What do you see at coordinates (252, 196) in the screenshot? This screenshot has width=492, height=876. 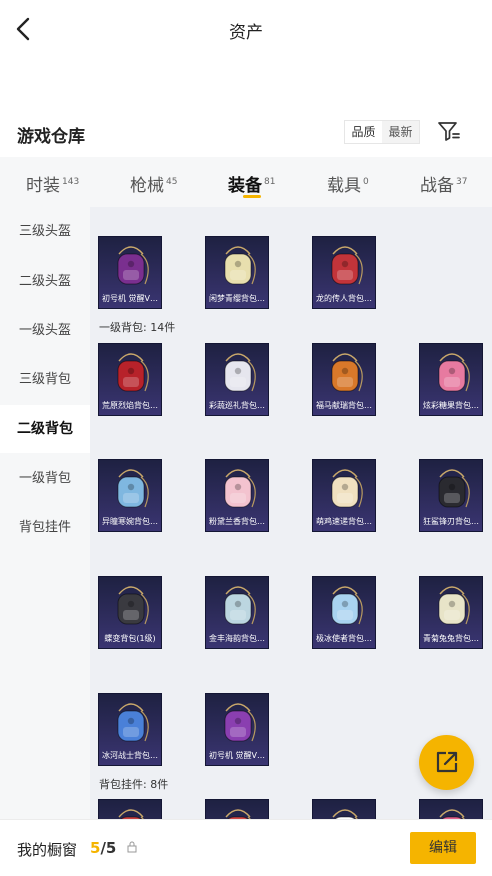 I see `active-tab-indicator` at bounding box center [252, 196].